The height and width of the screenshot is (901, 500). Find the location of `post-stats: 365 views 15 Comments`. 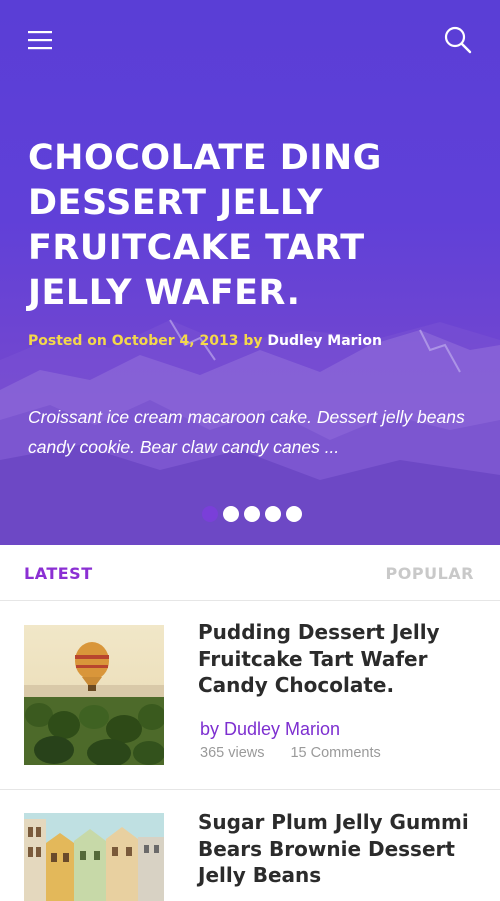

post-stats: 365 views 15 Comments is located at coordinates (290, 753).